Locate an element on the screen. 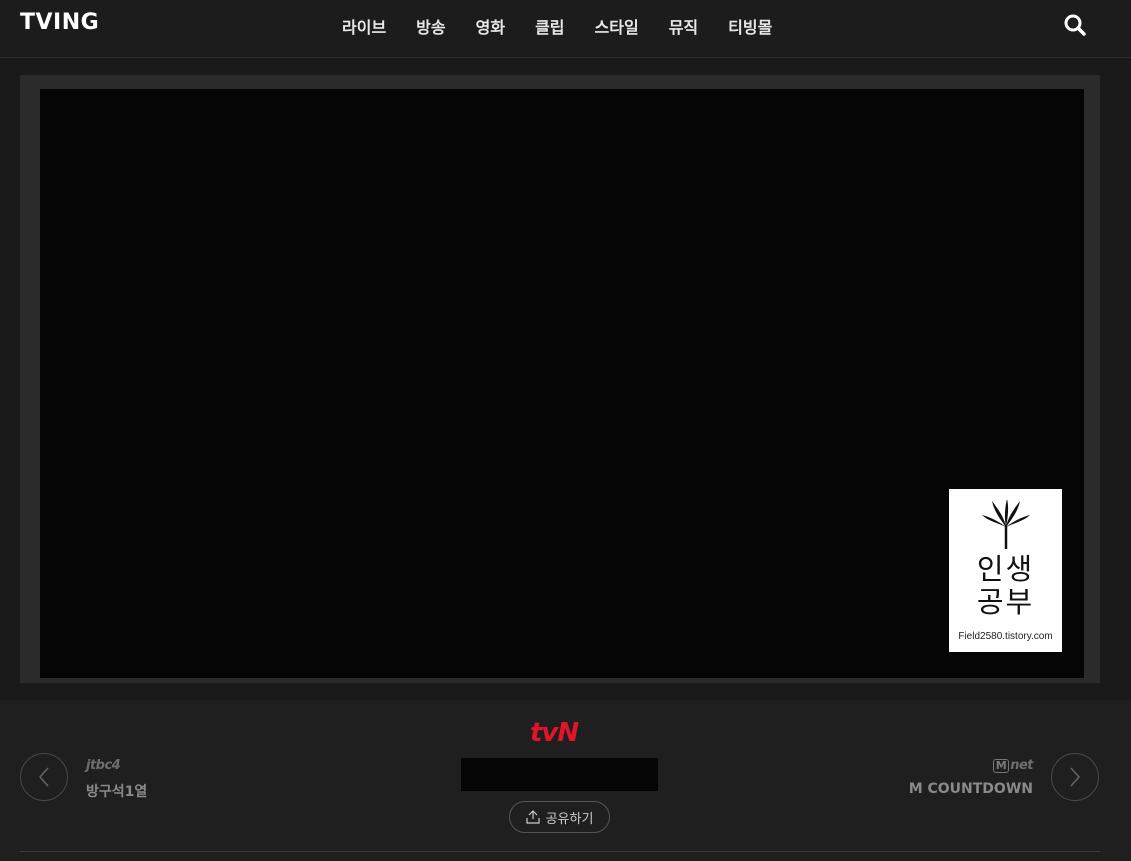 This screenshot has height=861, width=1131. search-icon is located at coordinates (1075, 25).